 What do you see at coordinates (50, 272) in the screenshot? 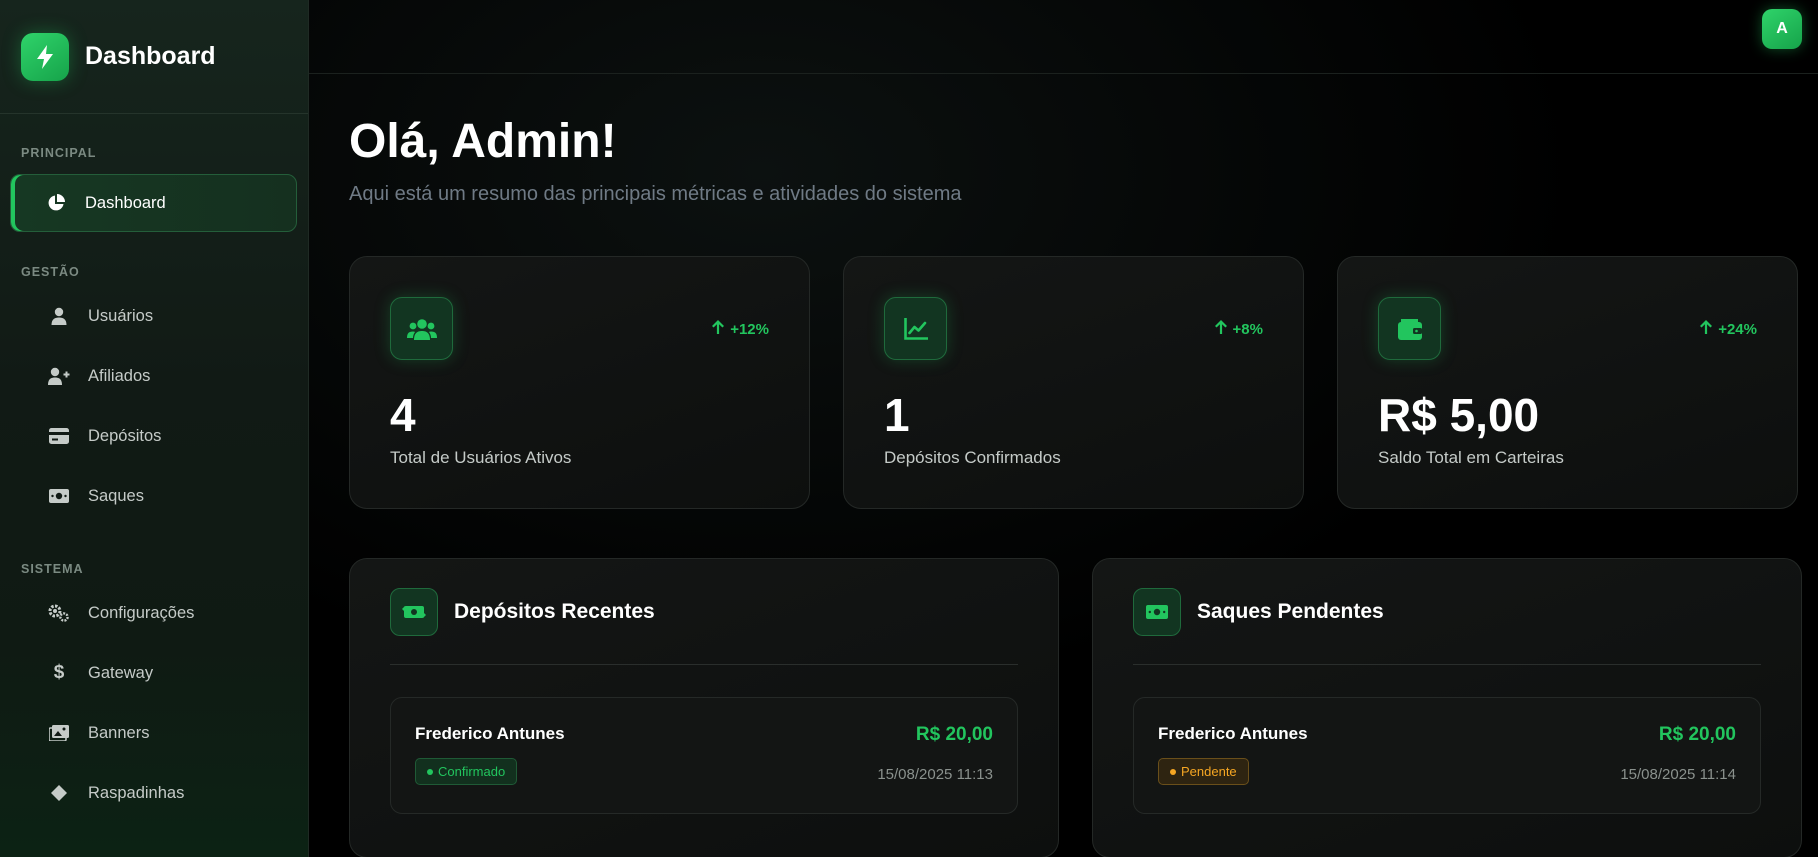
I see `section-label-gestao: GESTÃO` at bounding box center [50, 272].